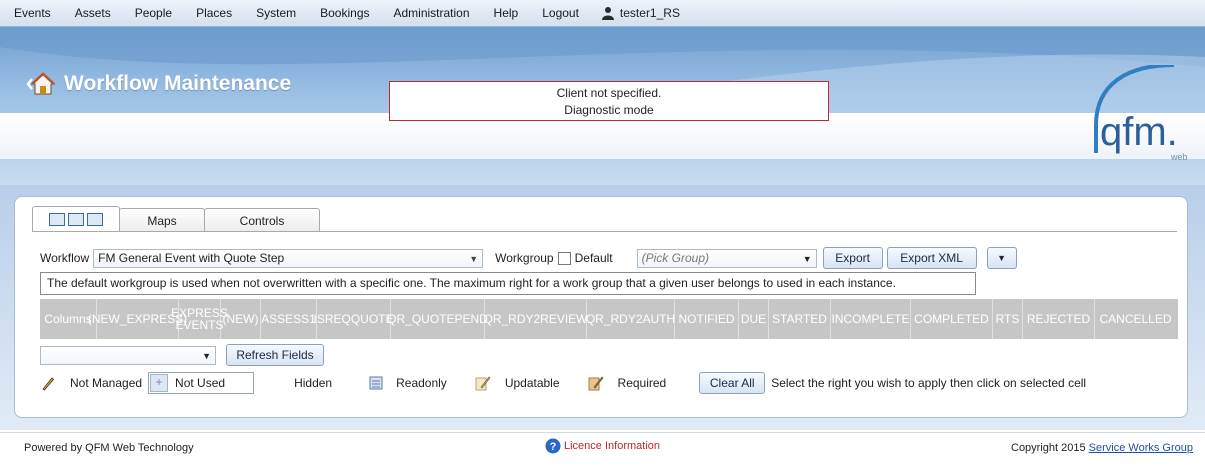  I want to click on copyright-text: Copyright 2015, so click(1048, 448).